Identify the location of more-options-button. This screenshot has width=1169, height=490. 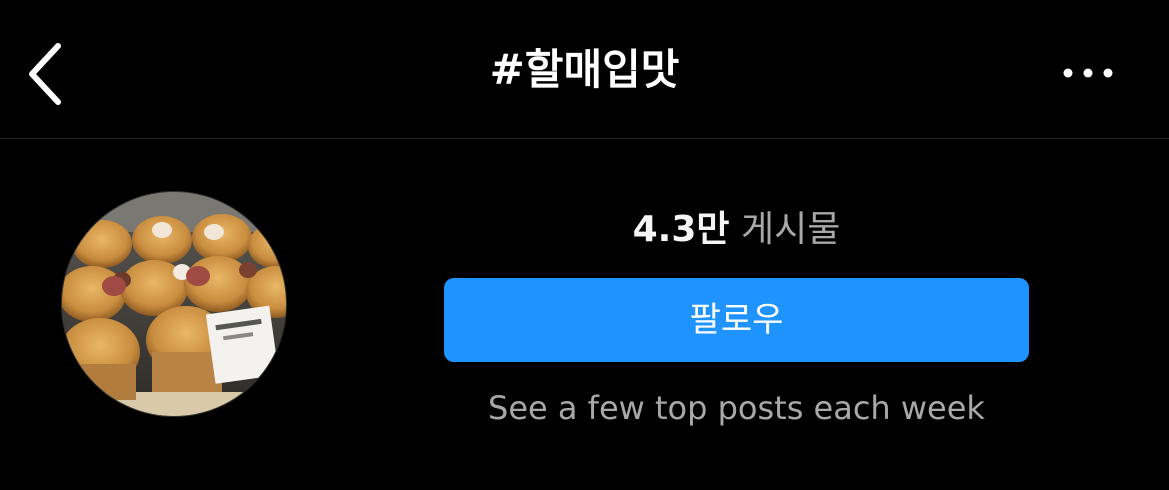
(1088, 73).